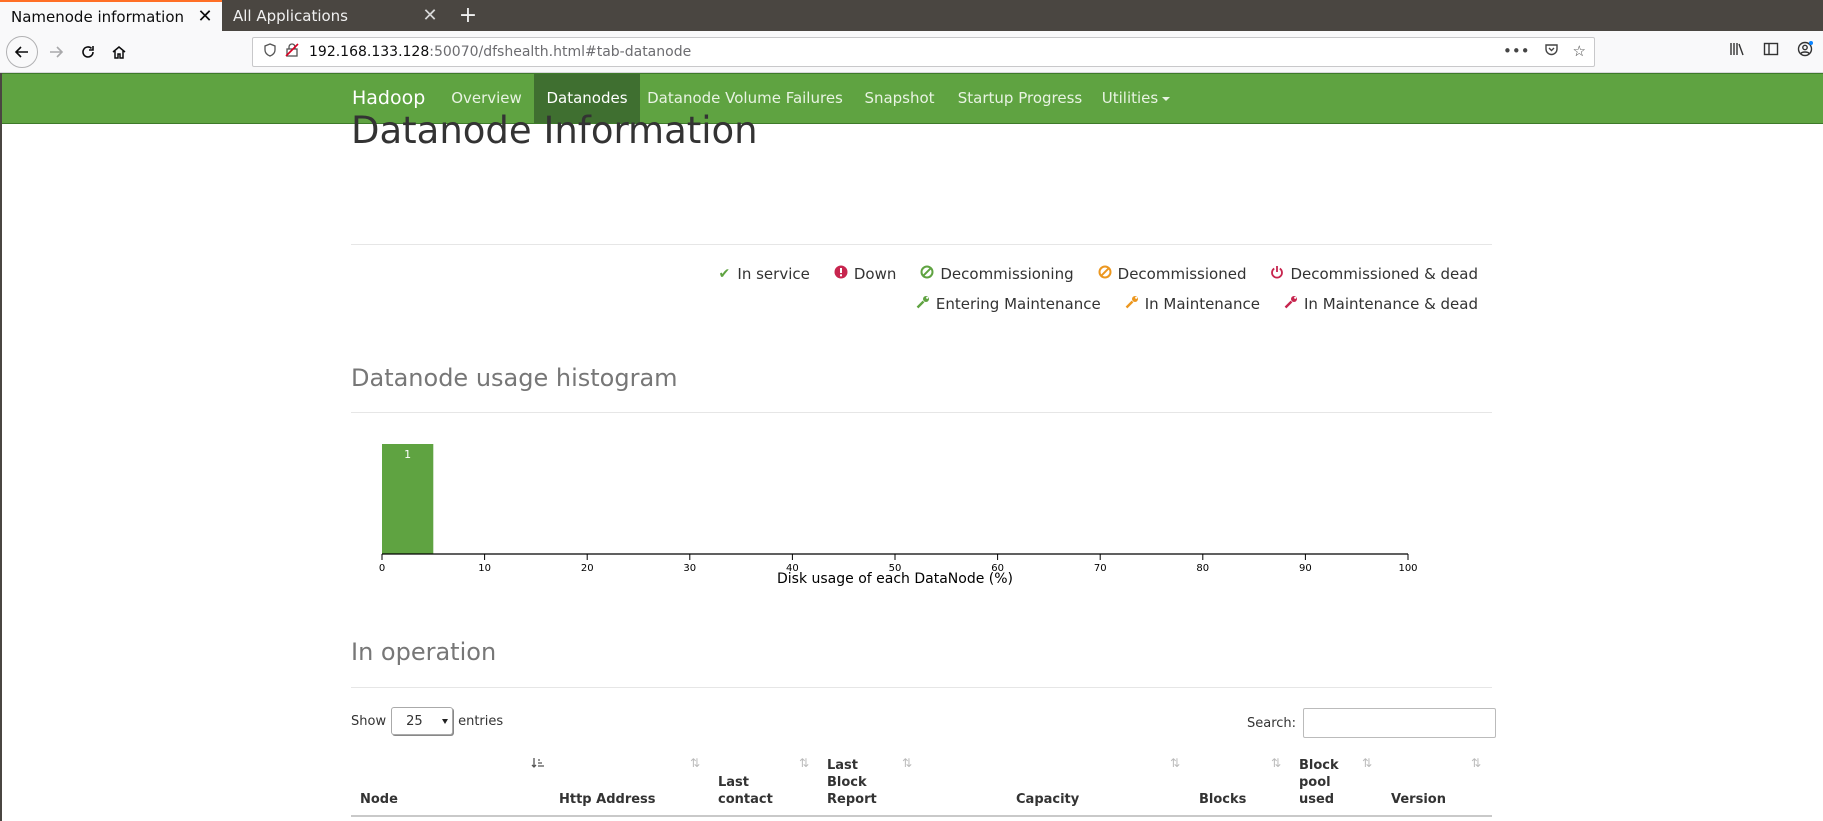  I want to click on tab-title: All Applications, so click(290, 15).